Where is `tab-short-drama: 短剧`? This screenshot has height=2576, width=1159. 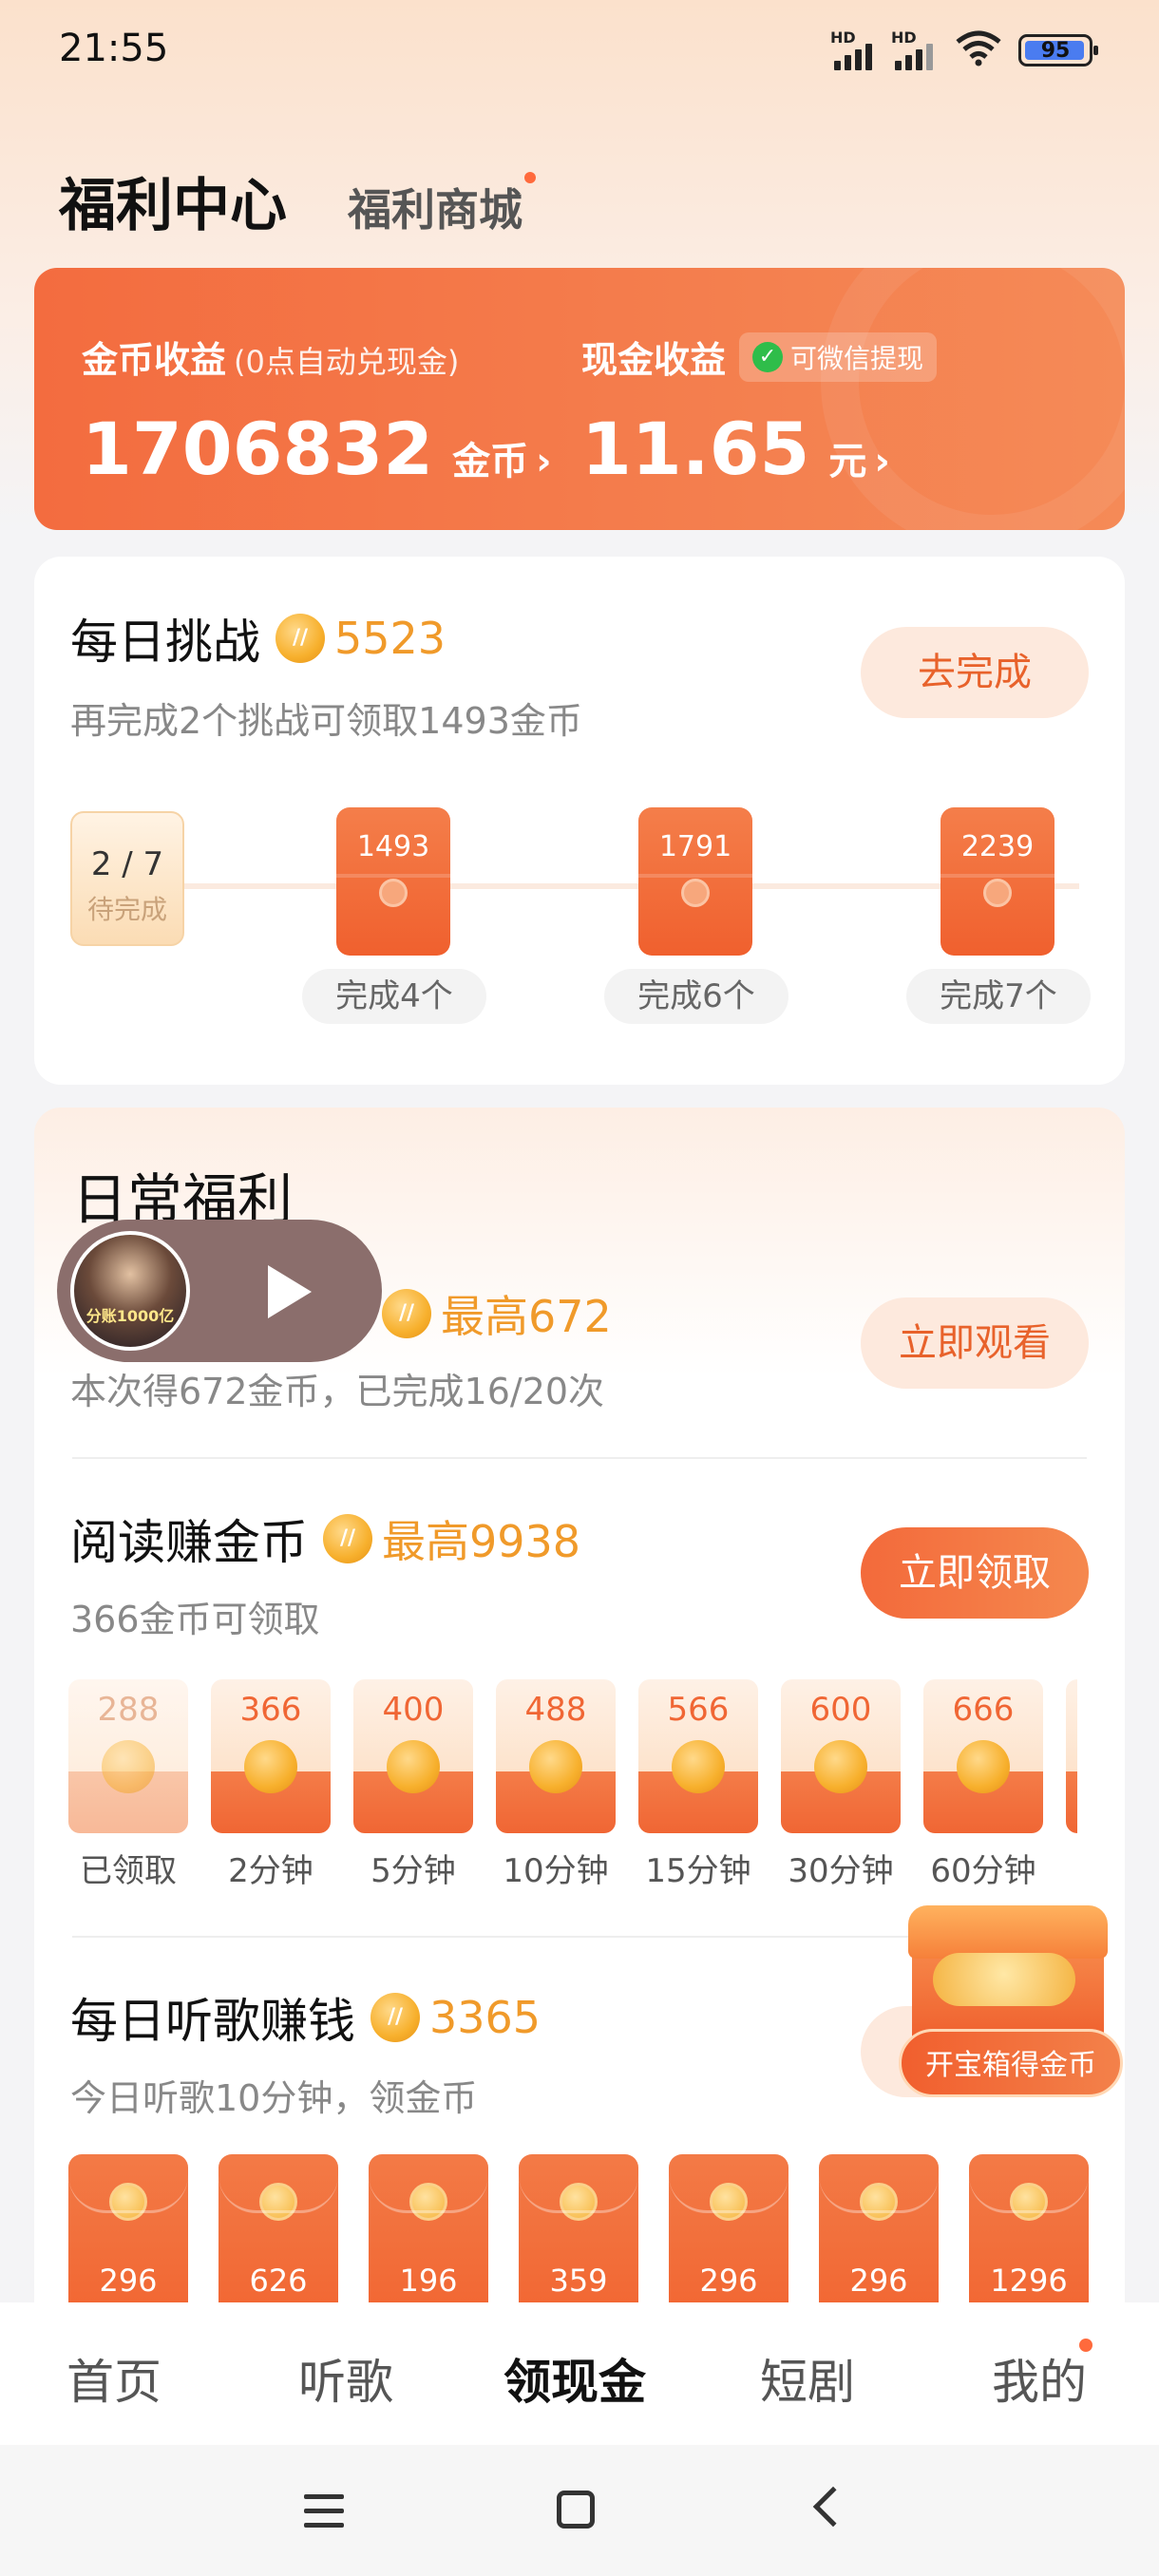
tab-short-drama: 短剧 is located at coordinates (807, 2378).